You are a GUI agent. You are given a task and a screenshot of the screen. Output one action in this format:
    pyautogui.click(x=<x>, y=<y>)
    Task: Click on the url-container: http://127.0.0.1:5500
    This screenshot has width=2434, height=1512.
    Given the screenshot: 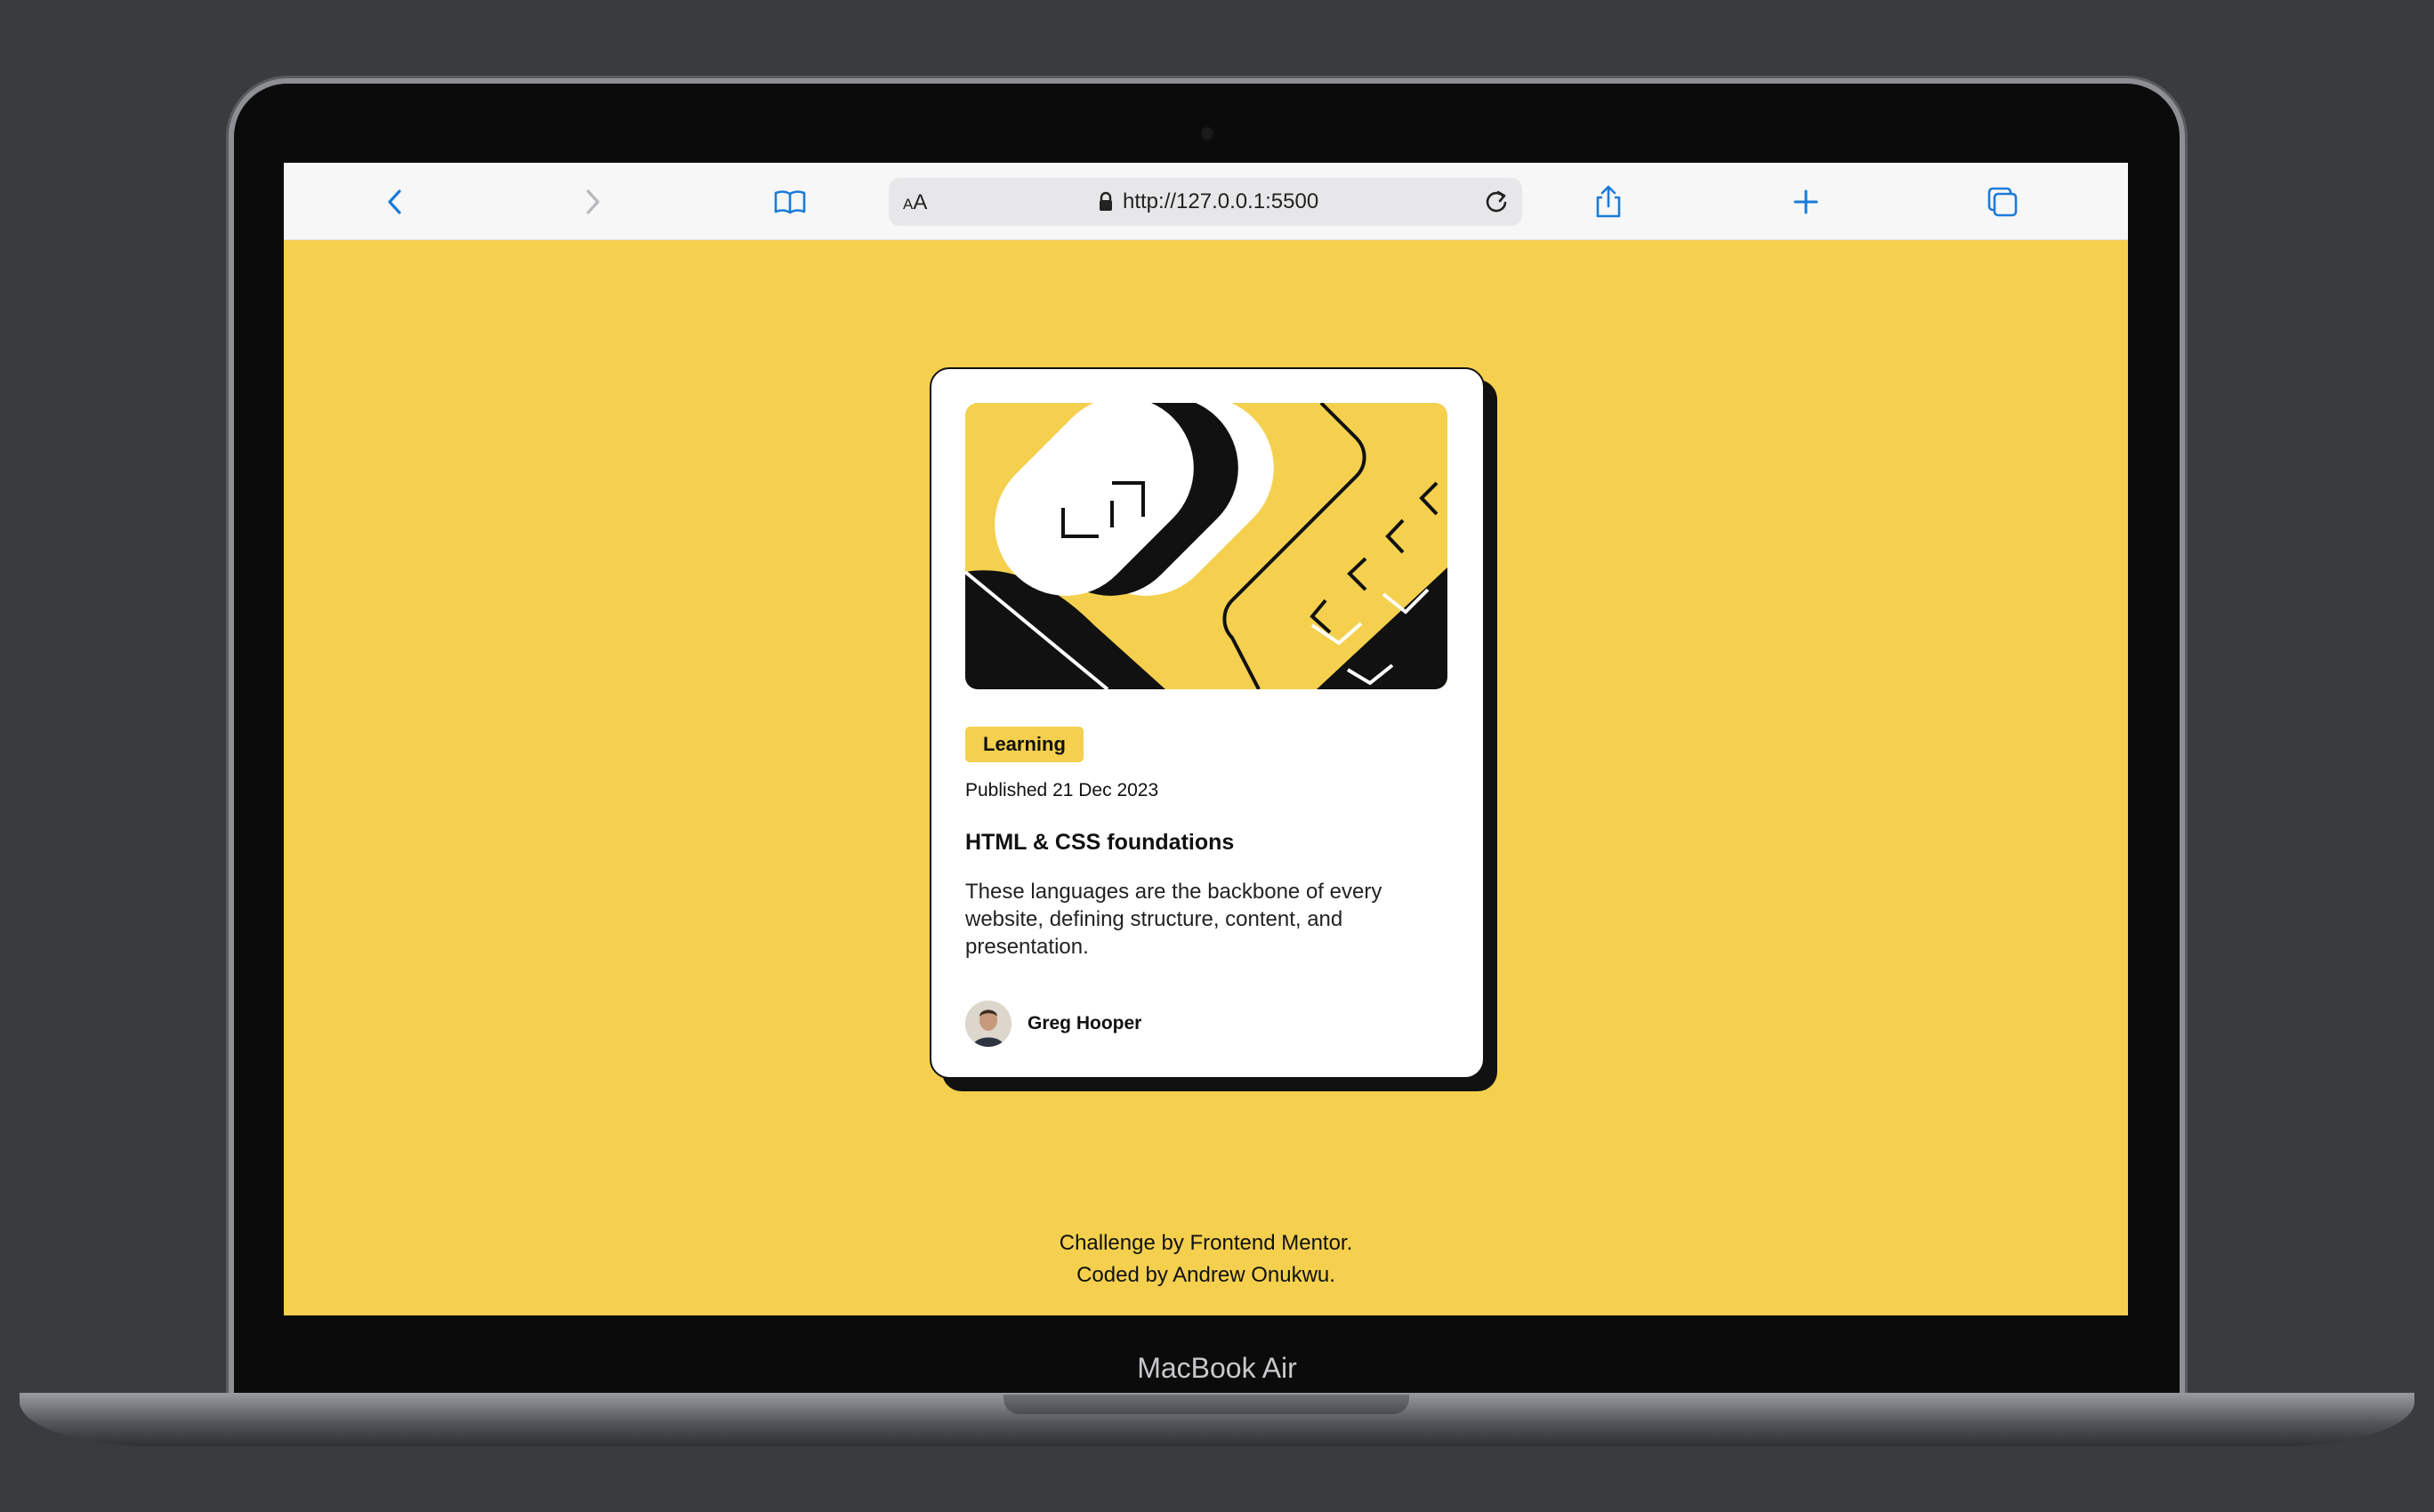 What is the action you would take?
    pyautogui.click(x=1208, y=201)
    